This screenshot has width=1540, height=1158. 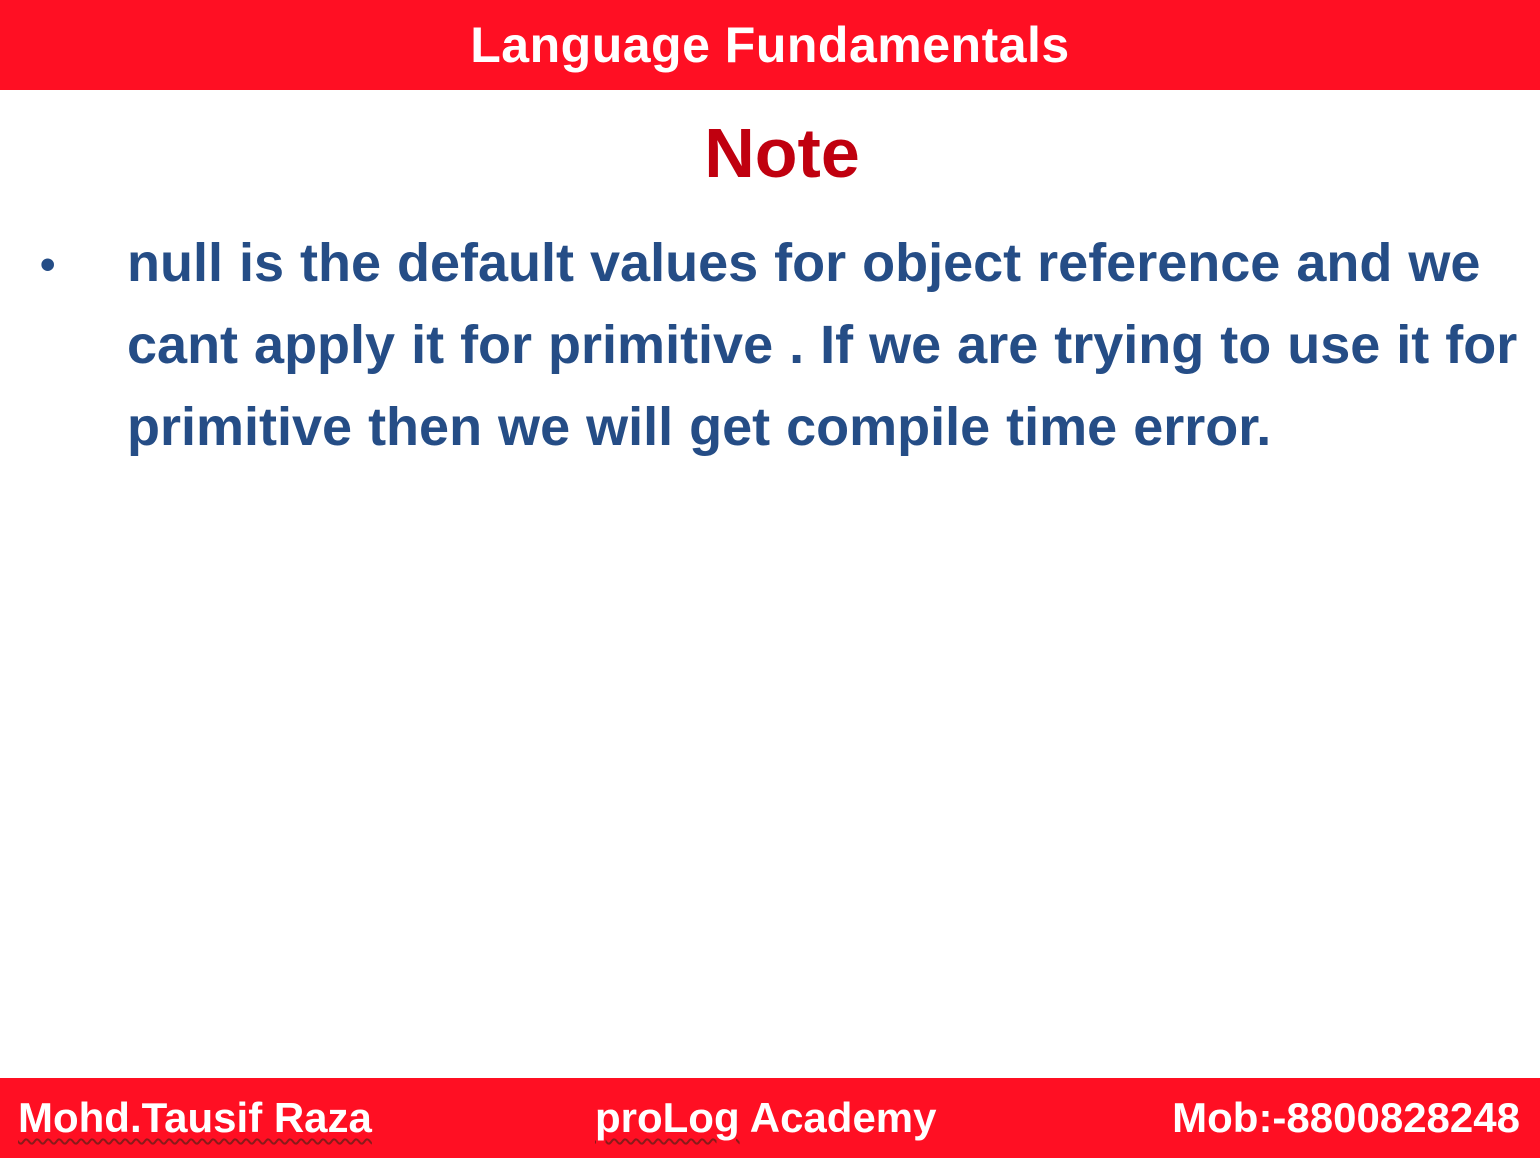 I want to click on footer-mobile: Mob:-8800828248, so click(x=1346, y=1117).